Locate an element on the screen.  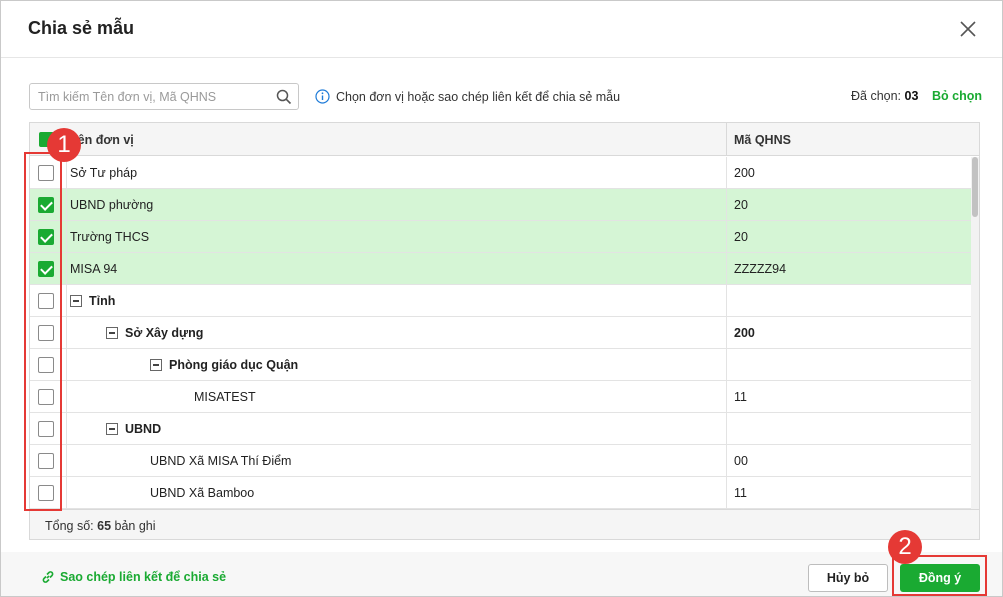
search-icon is located at coordinates (284, 97).